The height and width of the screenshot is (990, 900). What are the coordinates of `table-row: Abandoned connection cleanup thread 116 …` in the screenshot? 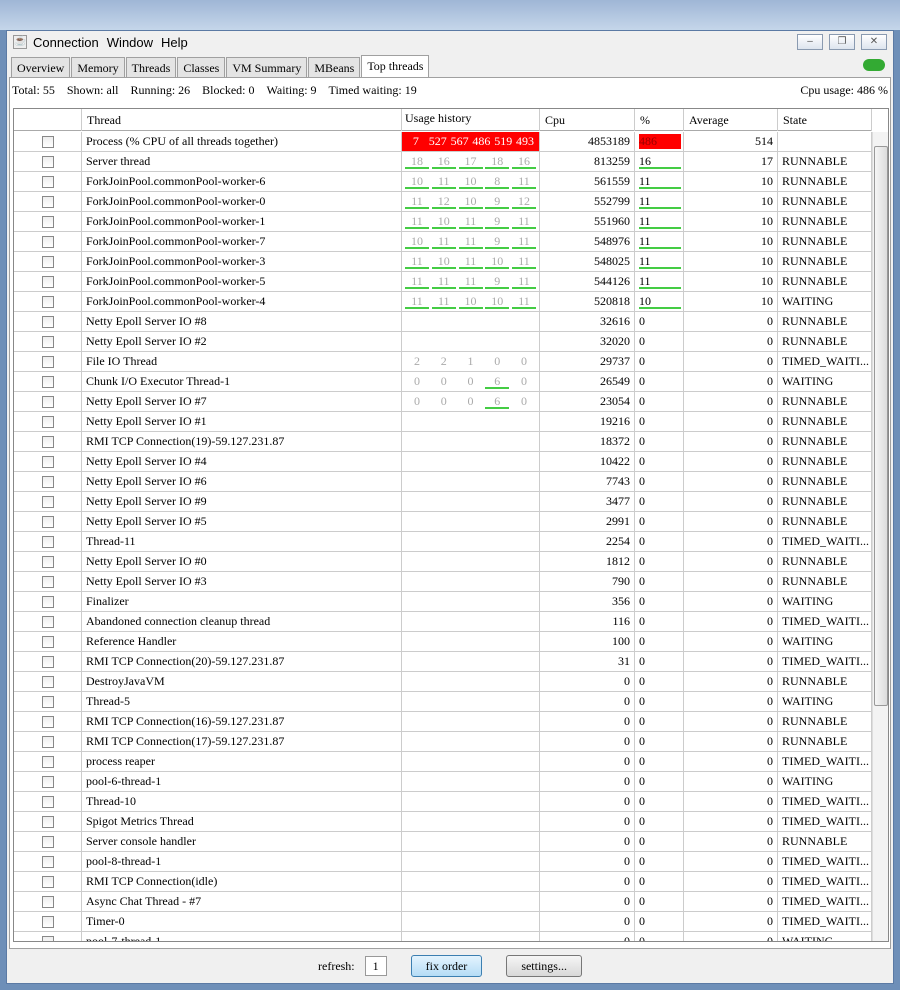 It's located at (443, 622).